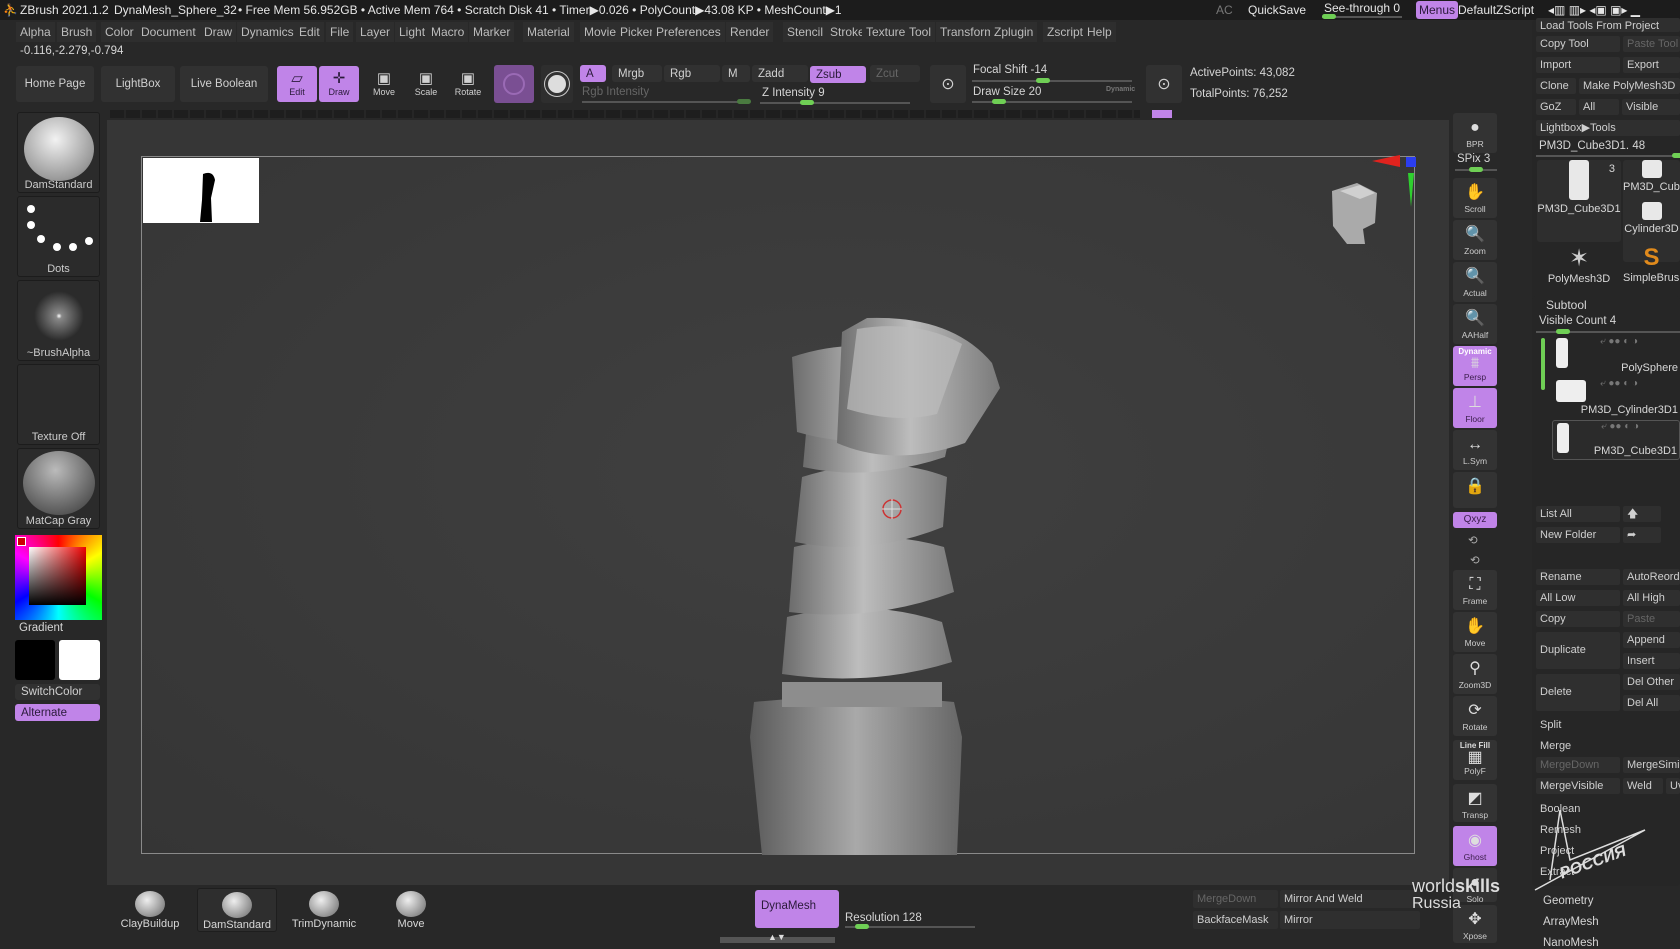  What do you see at coordinates (1578, 692) in the screenshot?
I see `delete-button: Delete` at bounding box center [1578, 692].